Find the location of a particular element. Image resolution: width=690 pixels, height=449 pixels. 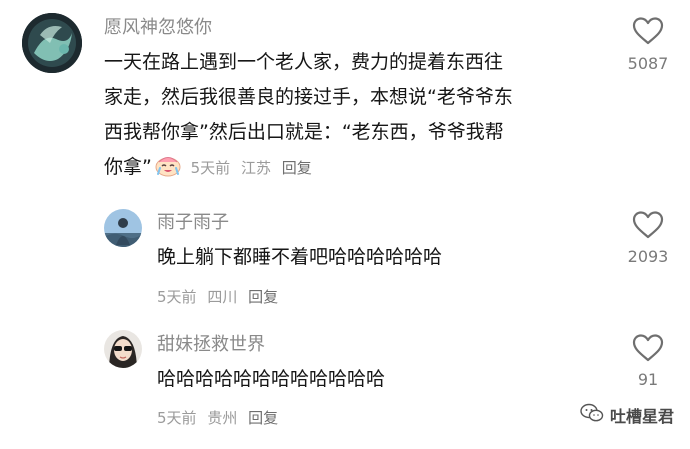

comment-1-reply-button: 回复 is located at coordinates (297, 168).